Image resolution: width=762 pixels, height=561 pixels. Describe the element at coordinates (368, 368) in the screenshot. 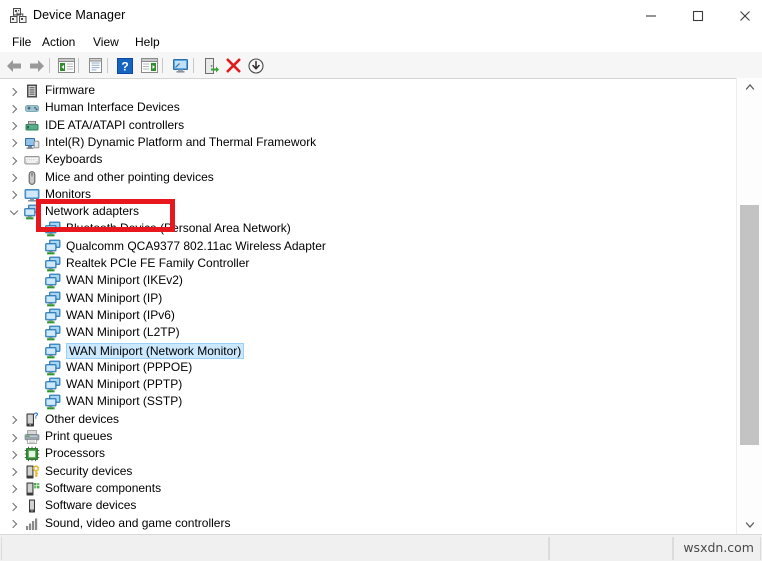

I see `tree-item: WAN Miniport (PPPOE)` at that location.